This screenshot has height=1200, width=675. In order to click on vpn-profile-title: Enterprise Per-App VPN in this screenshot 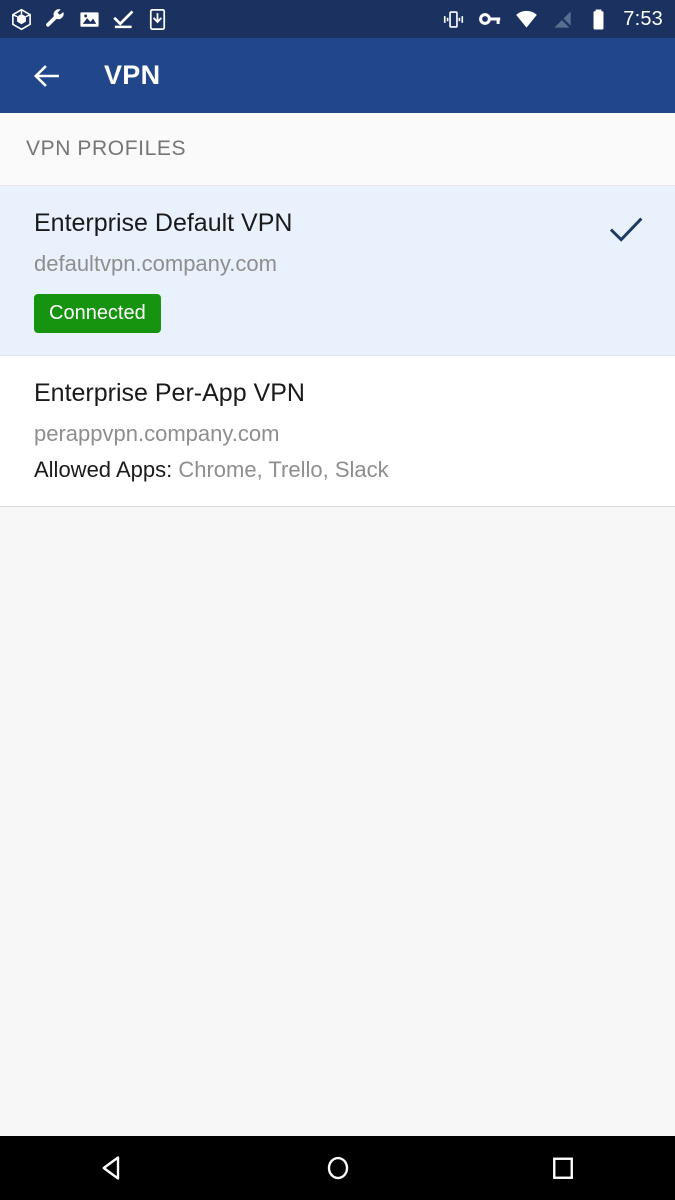, I will do `click(169, 392)`.